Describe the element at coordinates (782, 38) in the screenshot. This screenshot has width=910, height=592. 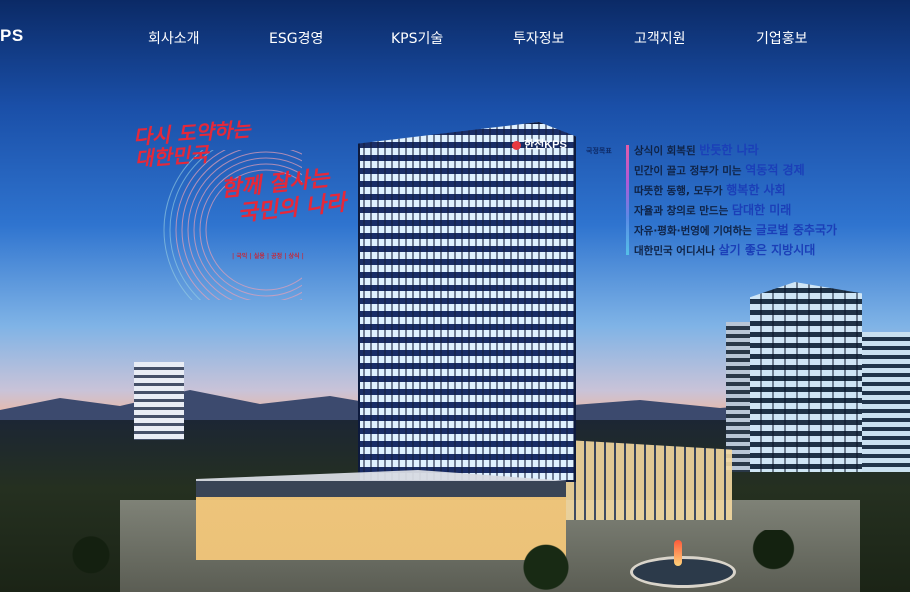
I see `nav-pr: 기업홍보` at that location.